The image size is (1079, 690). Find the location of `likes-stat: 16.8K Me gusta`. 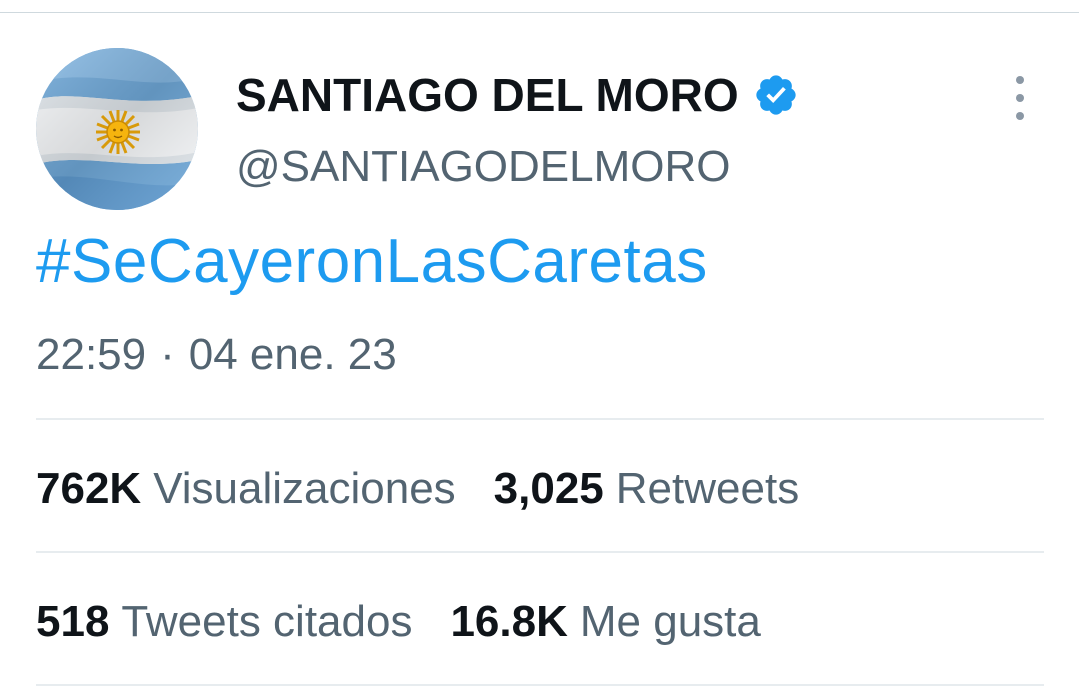

likes-stat: 16.8K Me gusta is located at coordinates (605, 622).